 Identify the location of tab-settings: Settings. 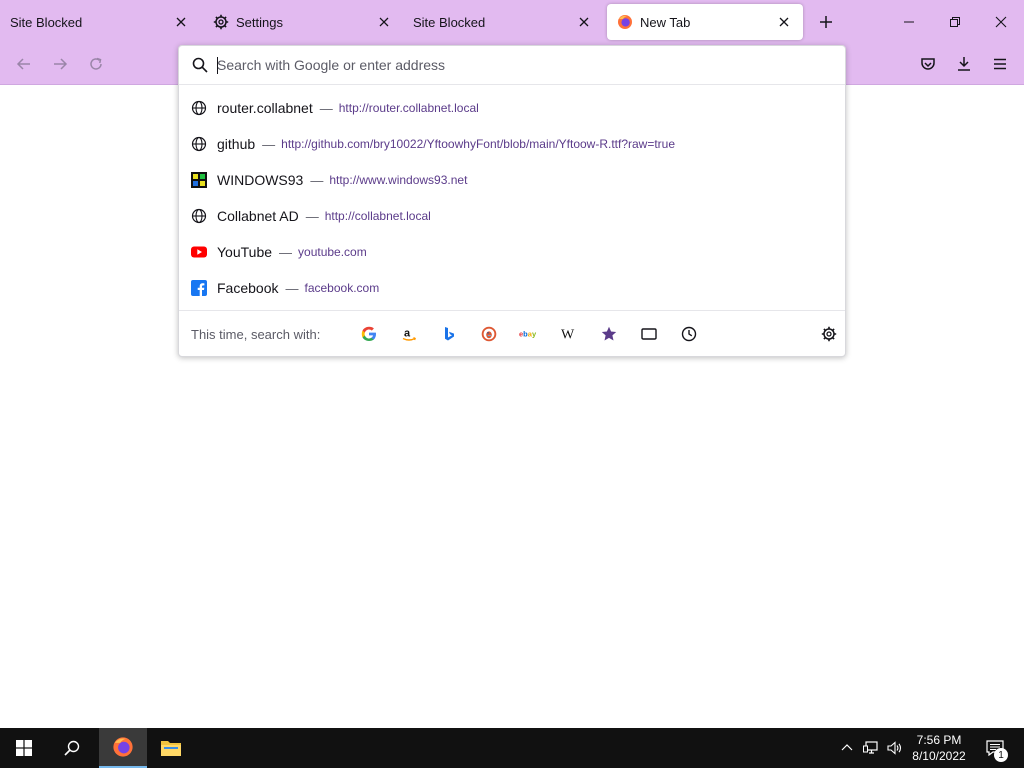
(303, 22).